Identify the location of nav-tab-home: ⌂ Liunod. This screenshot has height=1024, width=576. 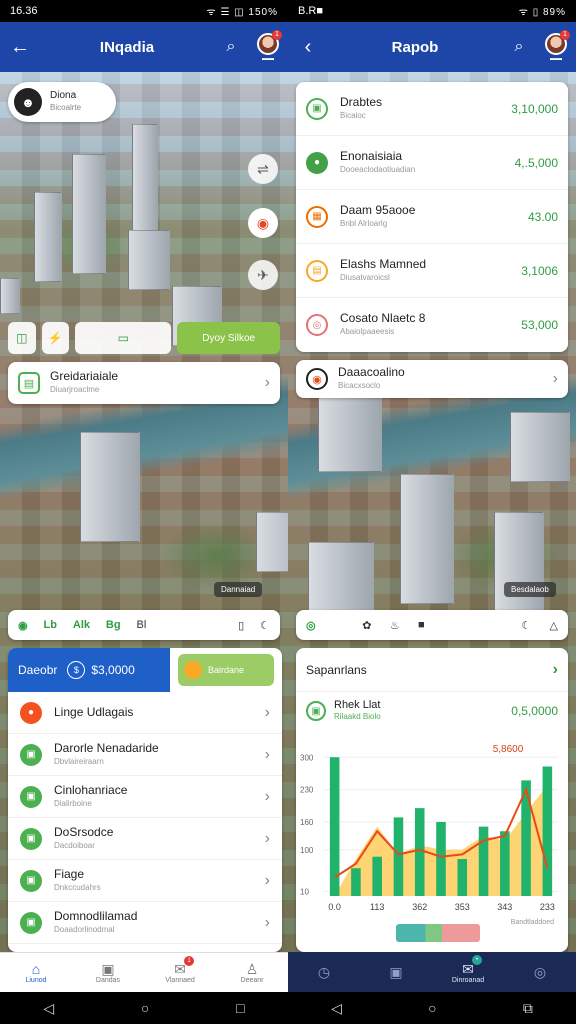
(36, 972).